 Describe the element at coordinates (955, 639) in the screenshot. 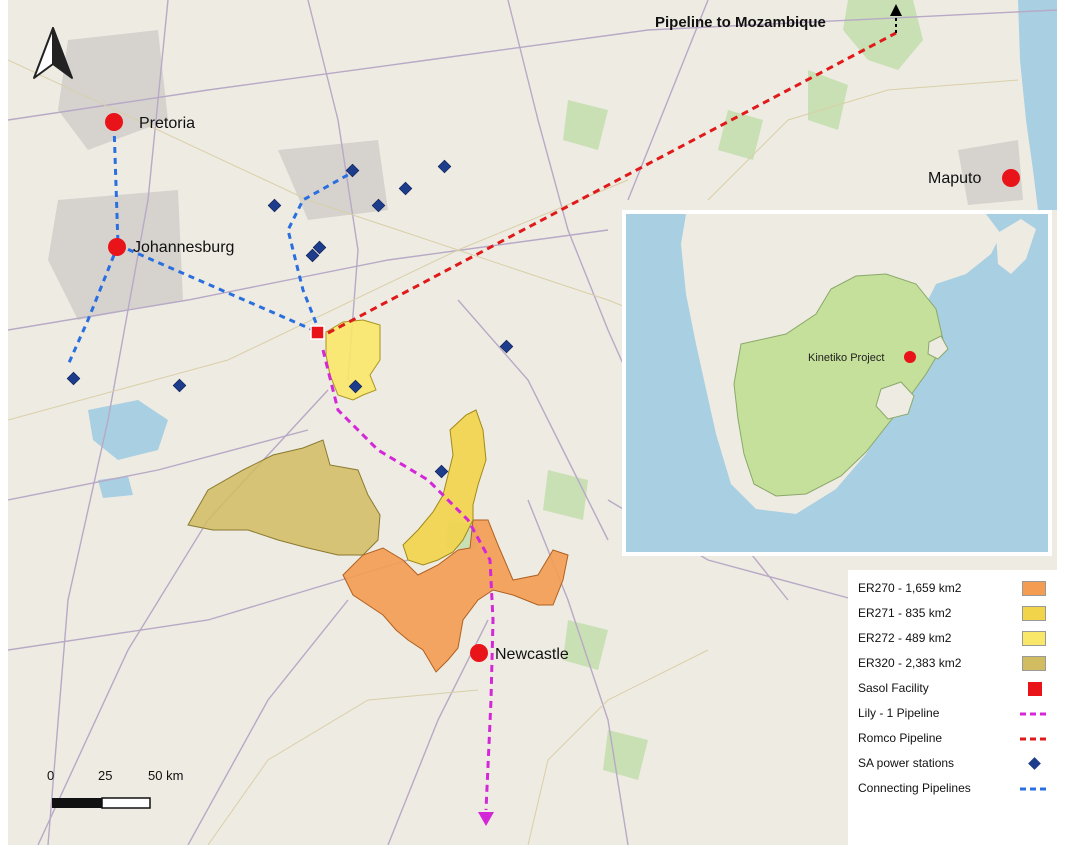

I see `legend-item-er272: ER272 - 489 km2` at that location.